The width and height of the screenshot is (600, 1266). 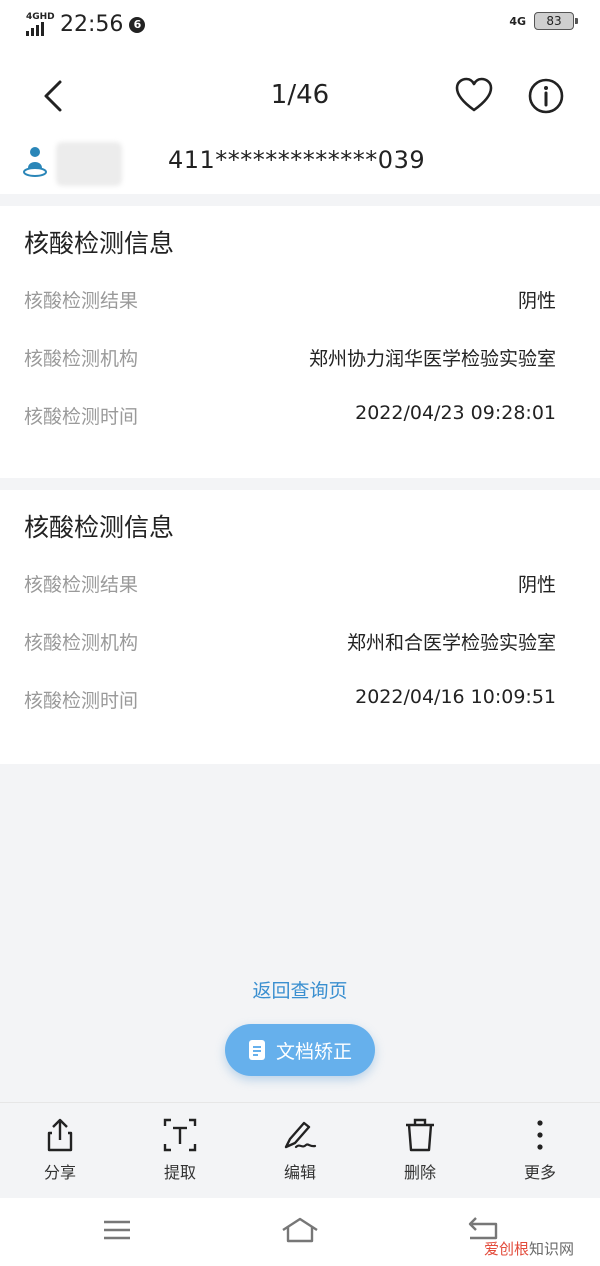 I want to click on extract-button: 提取, so click(x=180, y=1150).